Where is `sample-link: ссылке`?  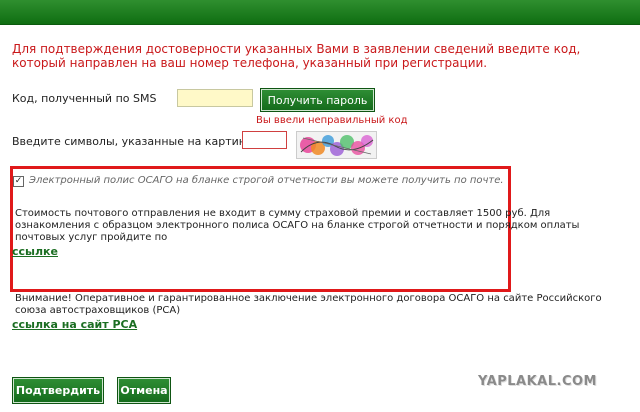
sample-link: ссылке is located at coordinates (35, 251).